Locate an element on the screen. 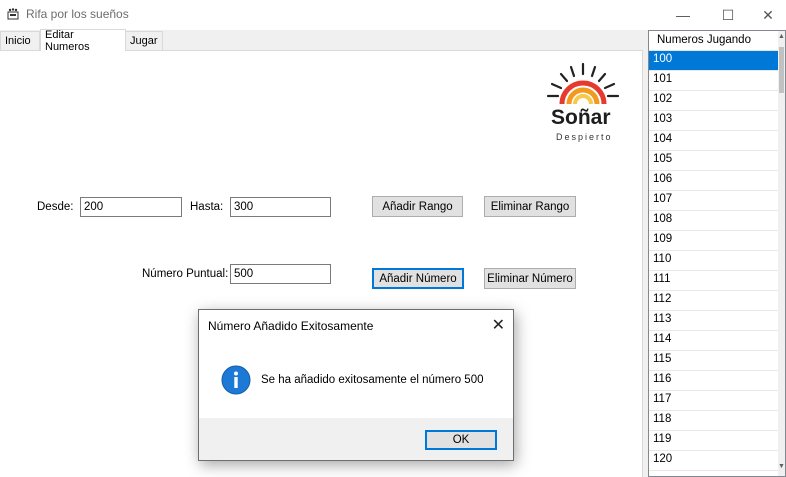 This screenshot has height=477, width=786. list-item: 103 is located at coordinates (714, 121).